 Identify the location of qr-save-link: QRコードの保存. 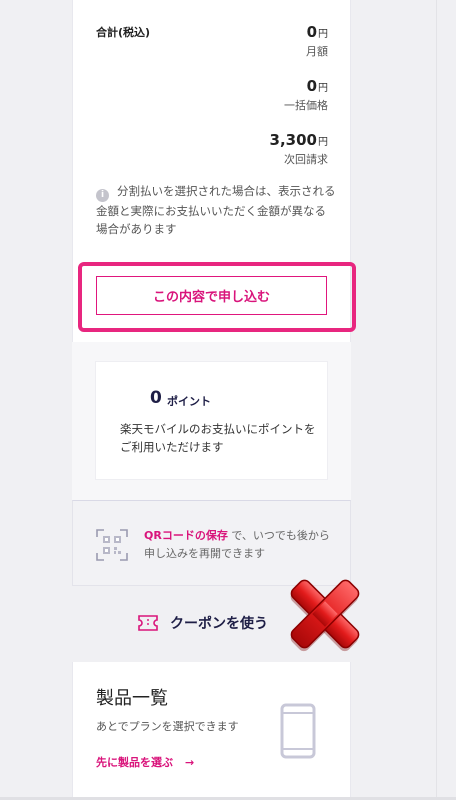
(186, 535).